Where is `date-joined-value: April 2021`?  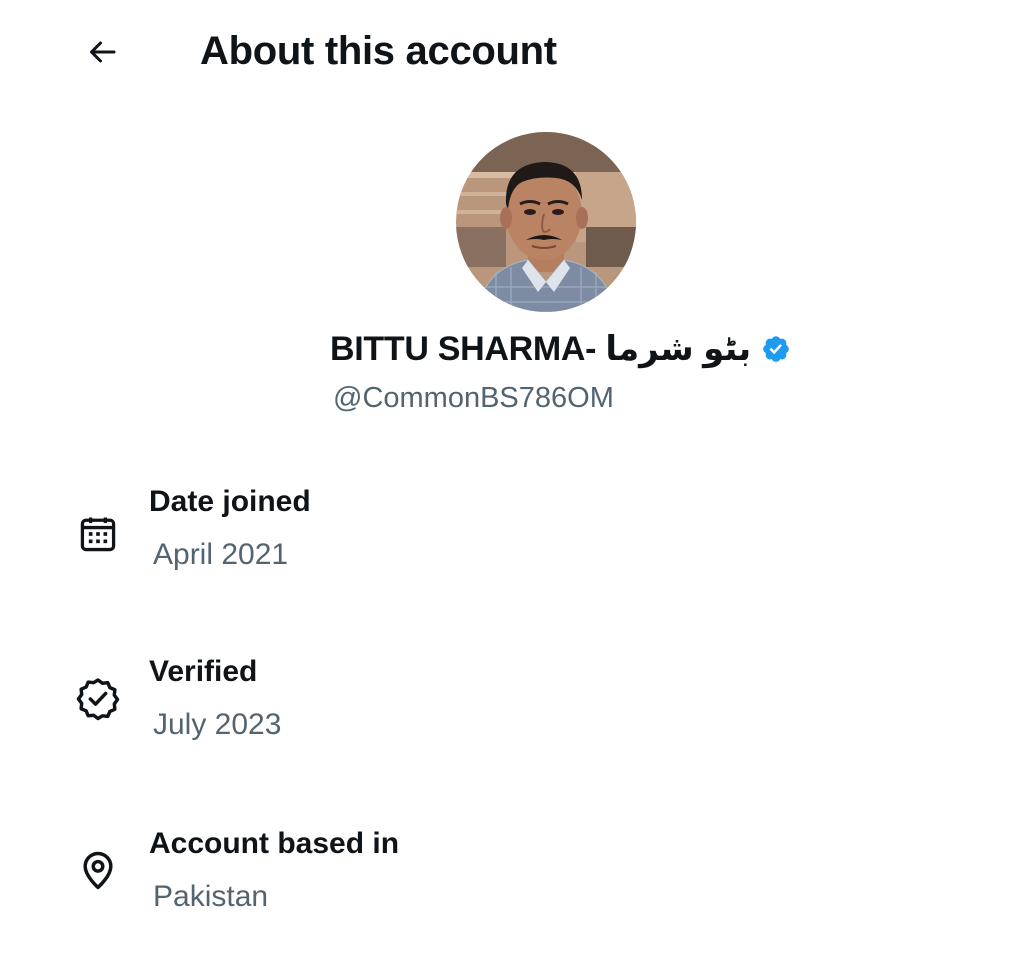
date-joined-value: April 2021 is located at coordinates (221, 554).